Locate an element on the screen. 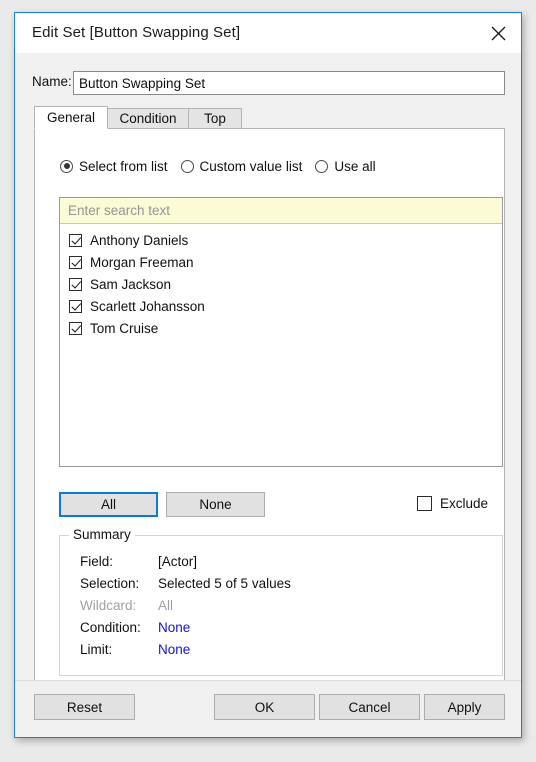 This screenshot has width=536, height=762. exclude-checkbox: Exclude is located at coordinates (452, 503).